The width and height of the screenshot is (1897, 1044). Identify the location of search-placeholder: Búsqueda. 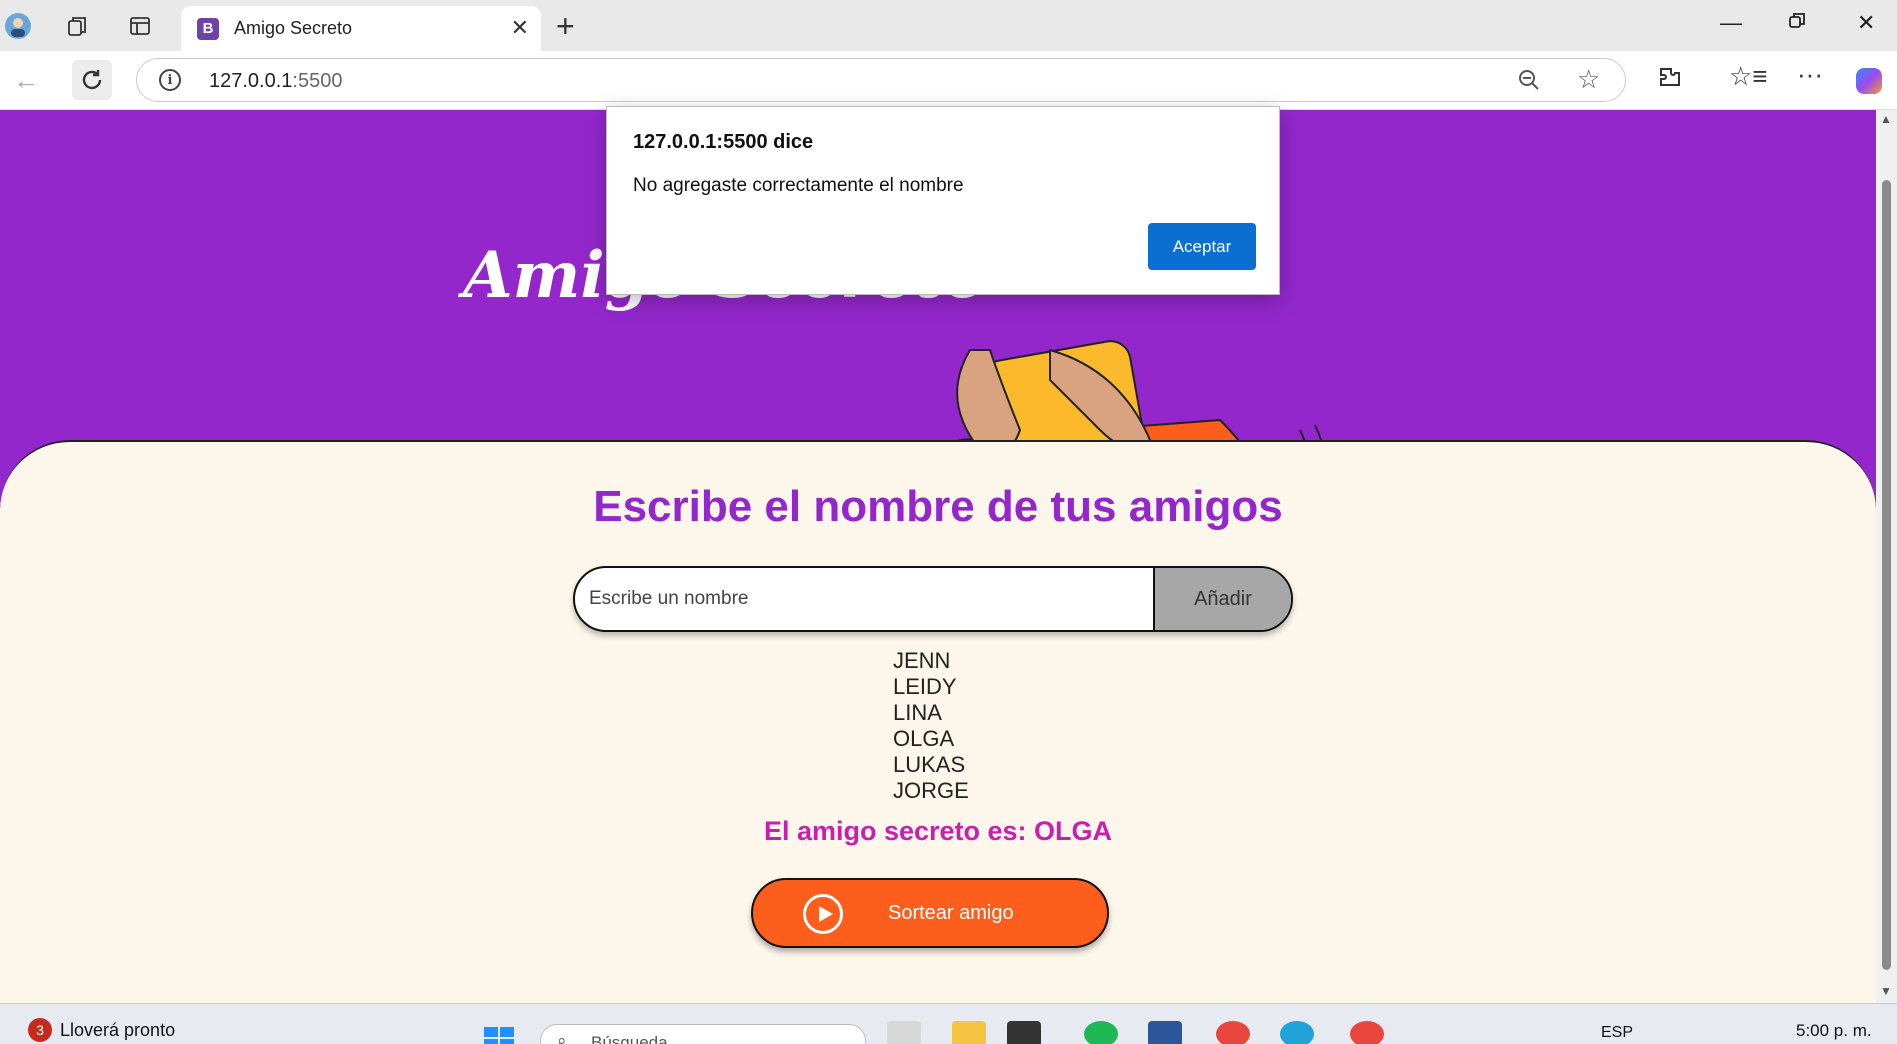
(629, 1038).